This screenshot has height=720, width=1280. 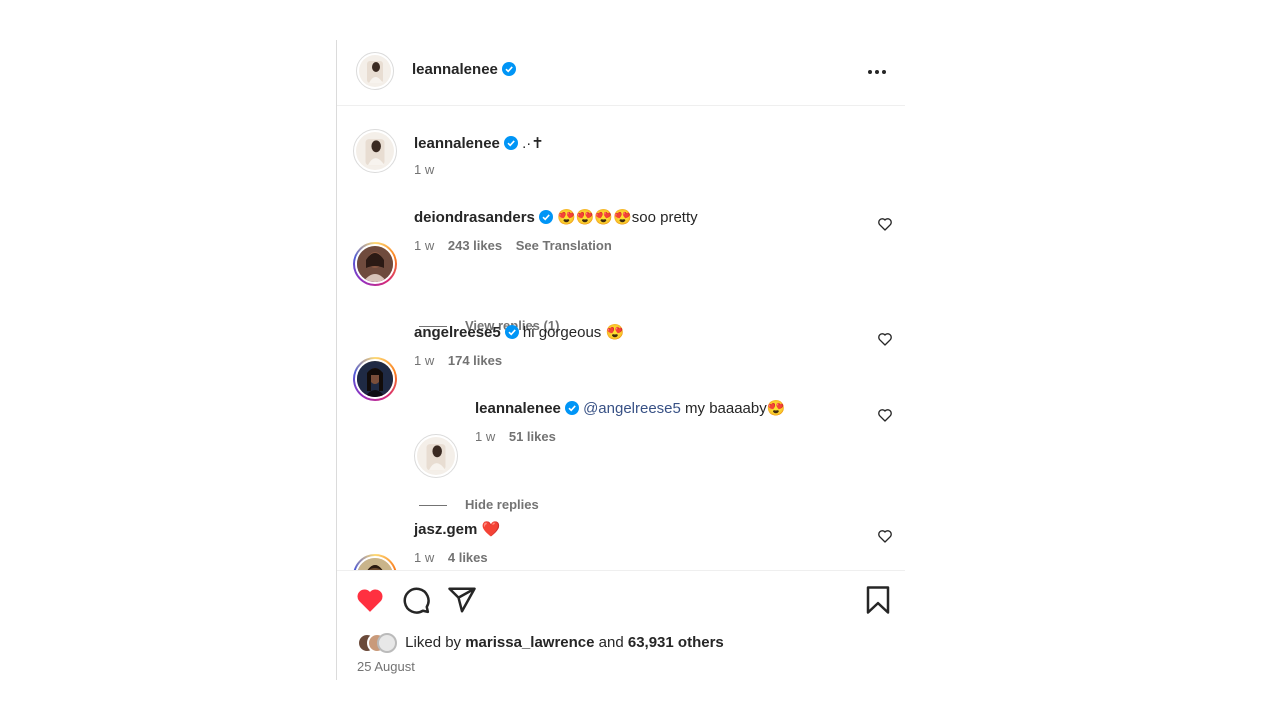 I want to click on likes-count: 174 likes, so click(x=475, y=360).